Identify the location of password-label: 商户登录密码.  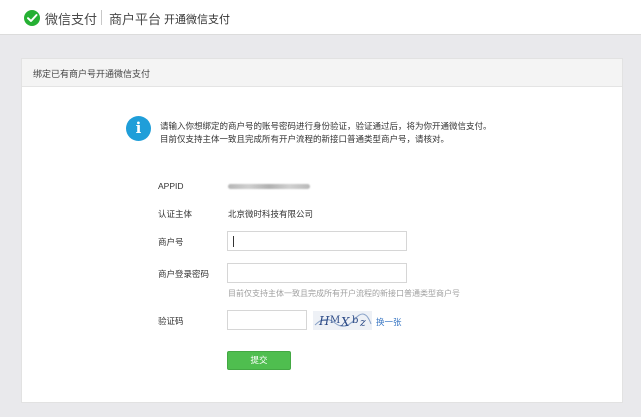
(184, 274).